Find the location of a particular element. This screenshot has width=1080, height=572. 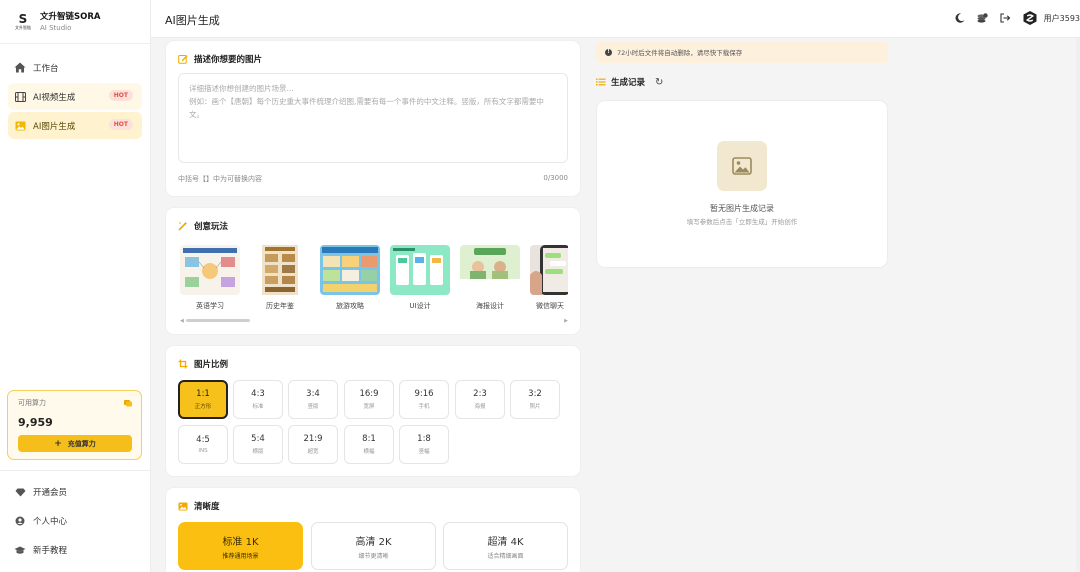

ratio-option-8-1: 8:1 横幅 is located at coordinates (369, 444).